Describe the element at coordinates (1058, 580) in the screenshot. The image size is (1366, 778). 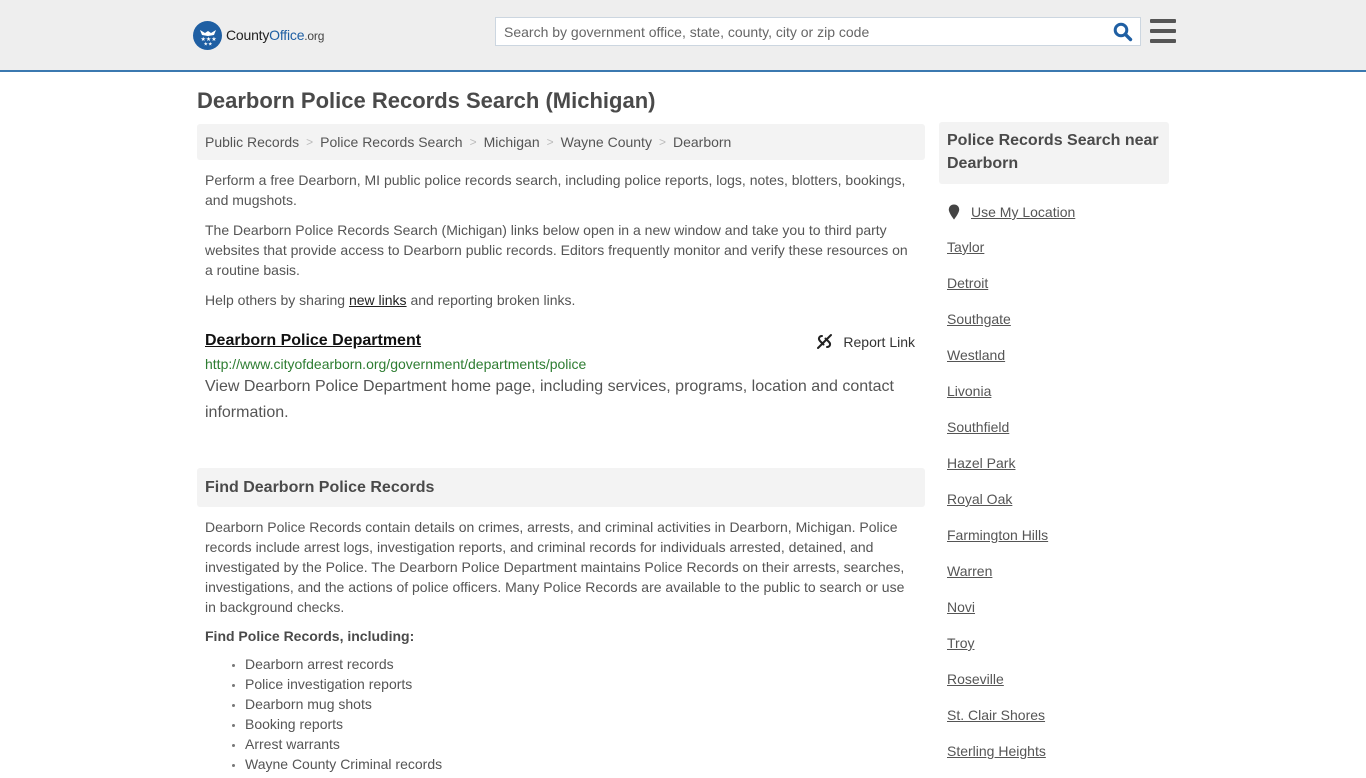
I see `list-item: Warren` at that location.